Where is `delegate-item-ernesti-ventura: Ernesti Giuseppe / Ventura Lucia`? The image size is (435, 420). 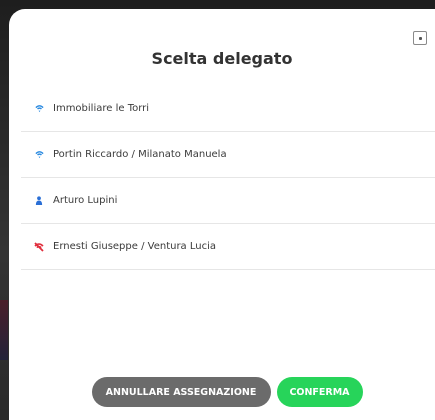
delegate-item-ernesti-ventura: Ernesti Giuseppe / Ventura Lucia is located at coordinates (228, 247).